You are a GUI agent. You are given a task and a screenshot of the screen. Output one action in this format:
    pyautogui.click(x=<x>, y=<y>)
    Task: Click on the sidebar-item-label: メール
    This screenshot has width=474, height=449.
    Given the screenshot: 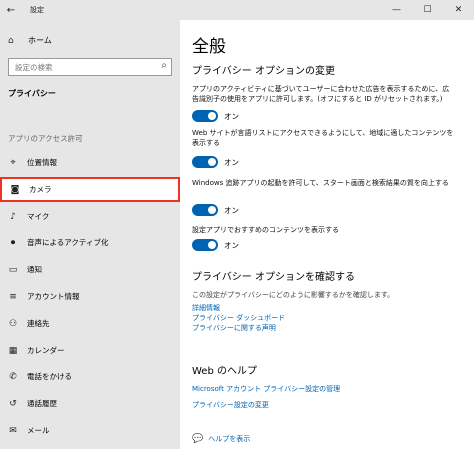 What is the action you would take?
    pyautogui.click(x=38, y=430)
    